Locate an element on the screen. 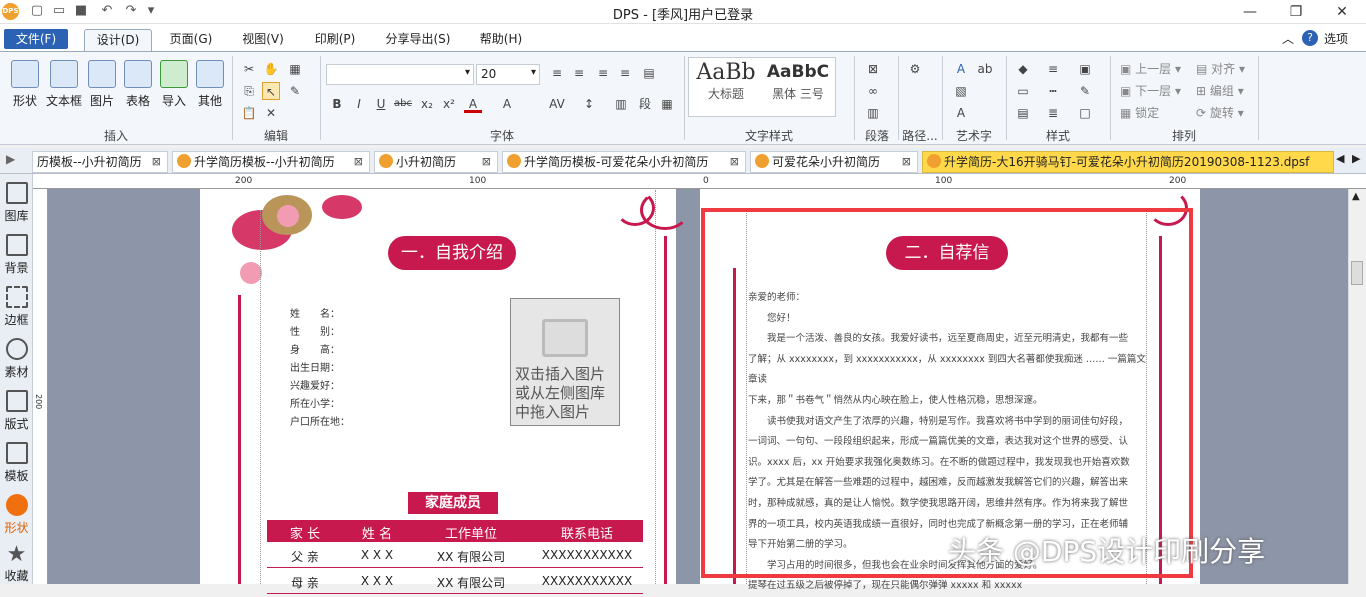 This screenshot has width=1366, height=597. document-tab: 升学简历模板-可爱花朵小升初简历 ⊠ is located at coordinates (624, 162).